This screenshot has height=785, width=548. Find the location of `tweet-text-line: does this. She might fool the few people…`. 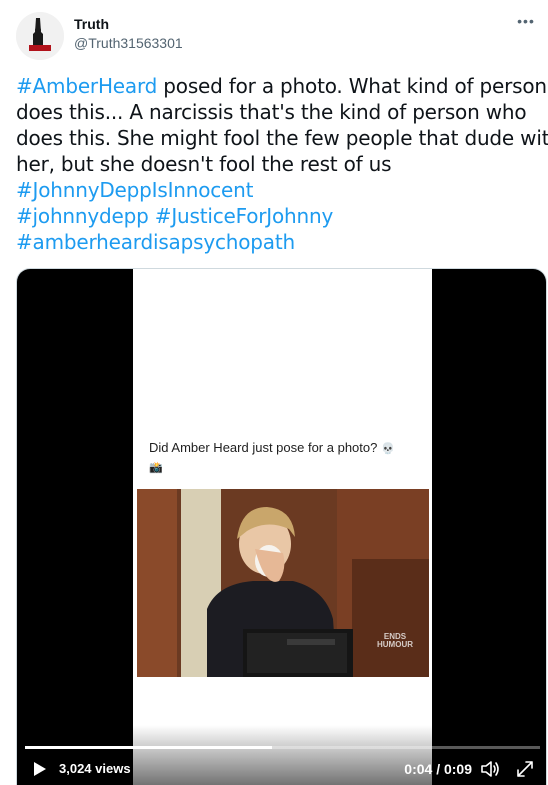

tweet-text-line: does this. She might fool the few people… is located at coordinates (282, 138).